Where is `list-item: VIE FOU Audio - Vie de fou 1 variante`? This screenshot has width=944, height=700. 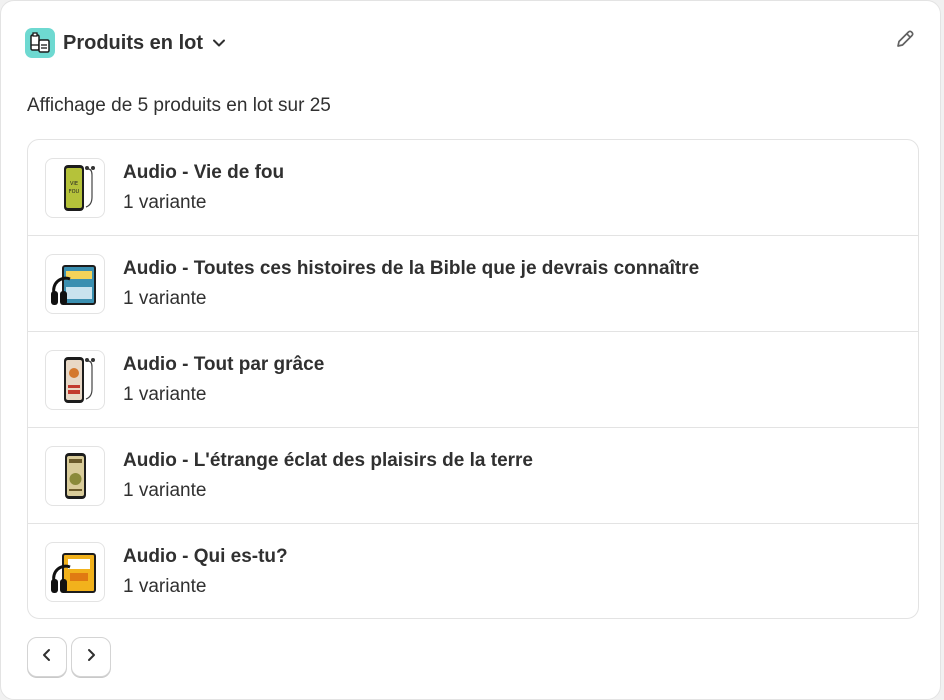 list-item: VIE FOU Audio - Vie de fou 1 variante is located at coordinates (473, 188).